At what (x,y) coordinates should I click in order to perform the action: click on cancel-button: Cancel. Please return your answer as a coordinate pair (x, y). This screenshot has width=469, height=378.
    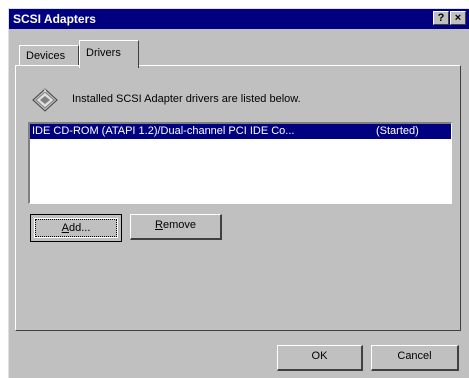
    Looking at the image, I should click on (415, 358).